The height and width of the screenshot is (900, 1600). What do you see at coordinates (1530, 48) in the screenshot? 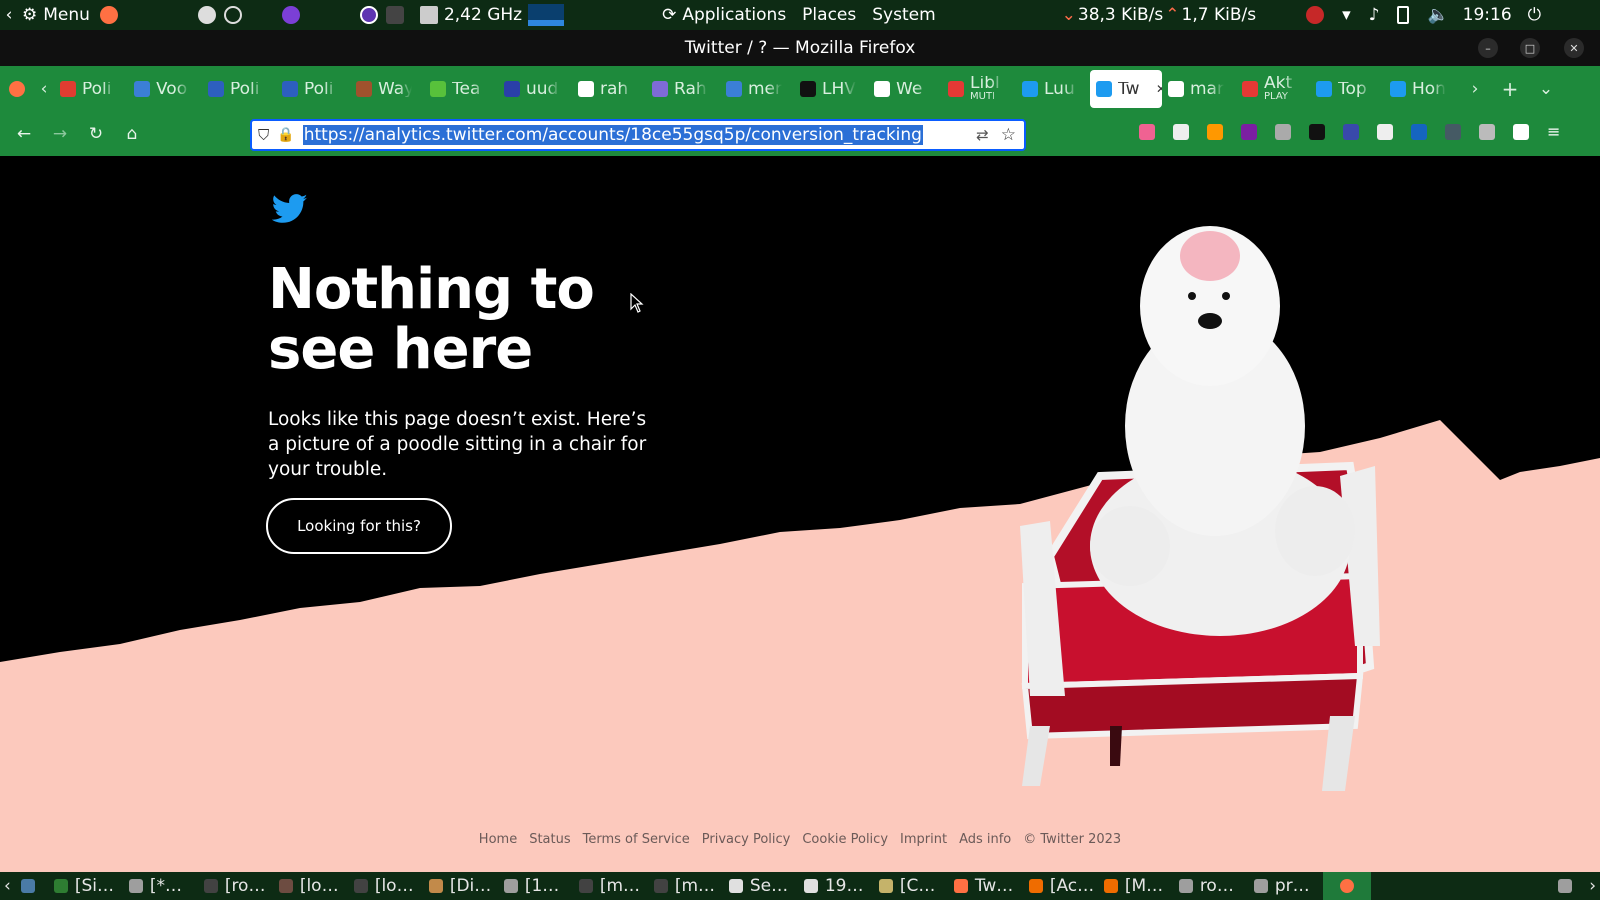
I see `maximize-button: □` at bounding box center [1530, 48].